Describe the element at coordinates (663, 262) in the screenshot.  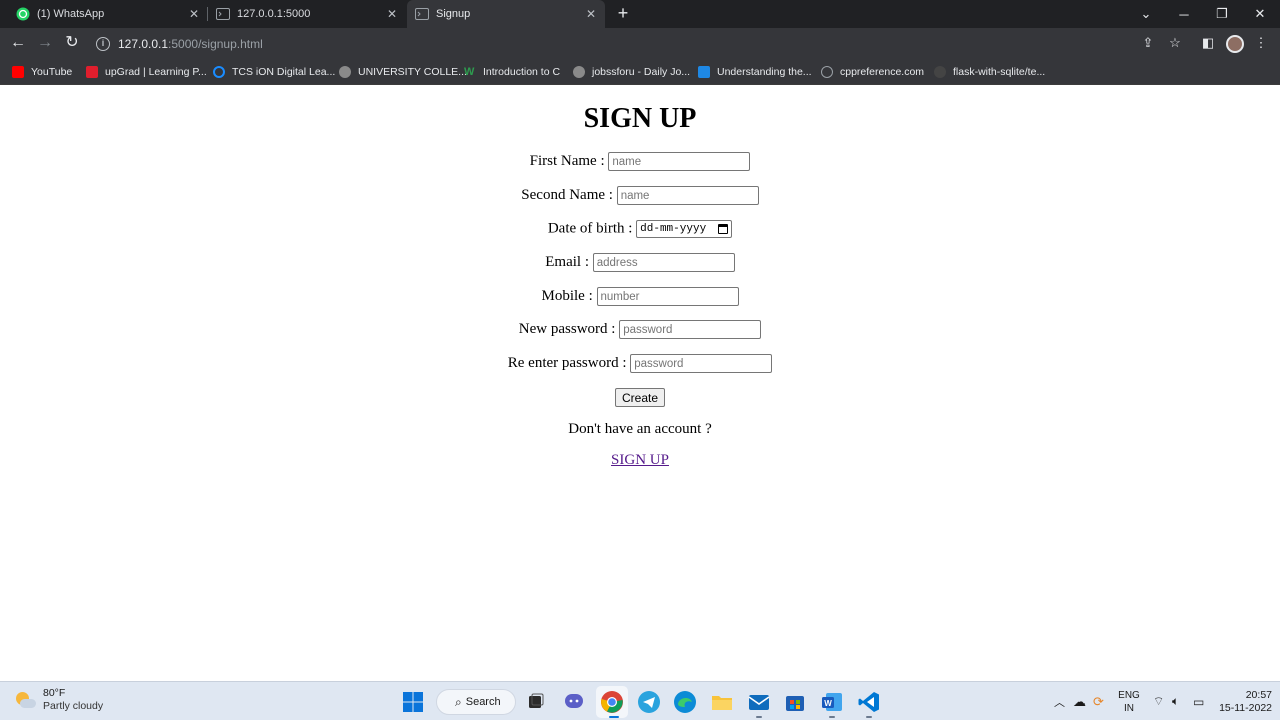
I see `email-input` at that location.